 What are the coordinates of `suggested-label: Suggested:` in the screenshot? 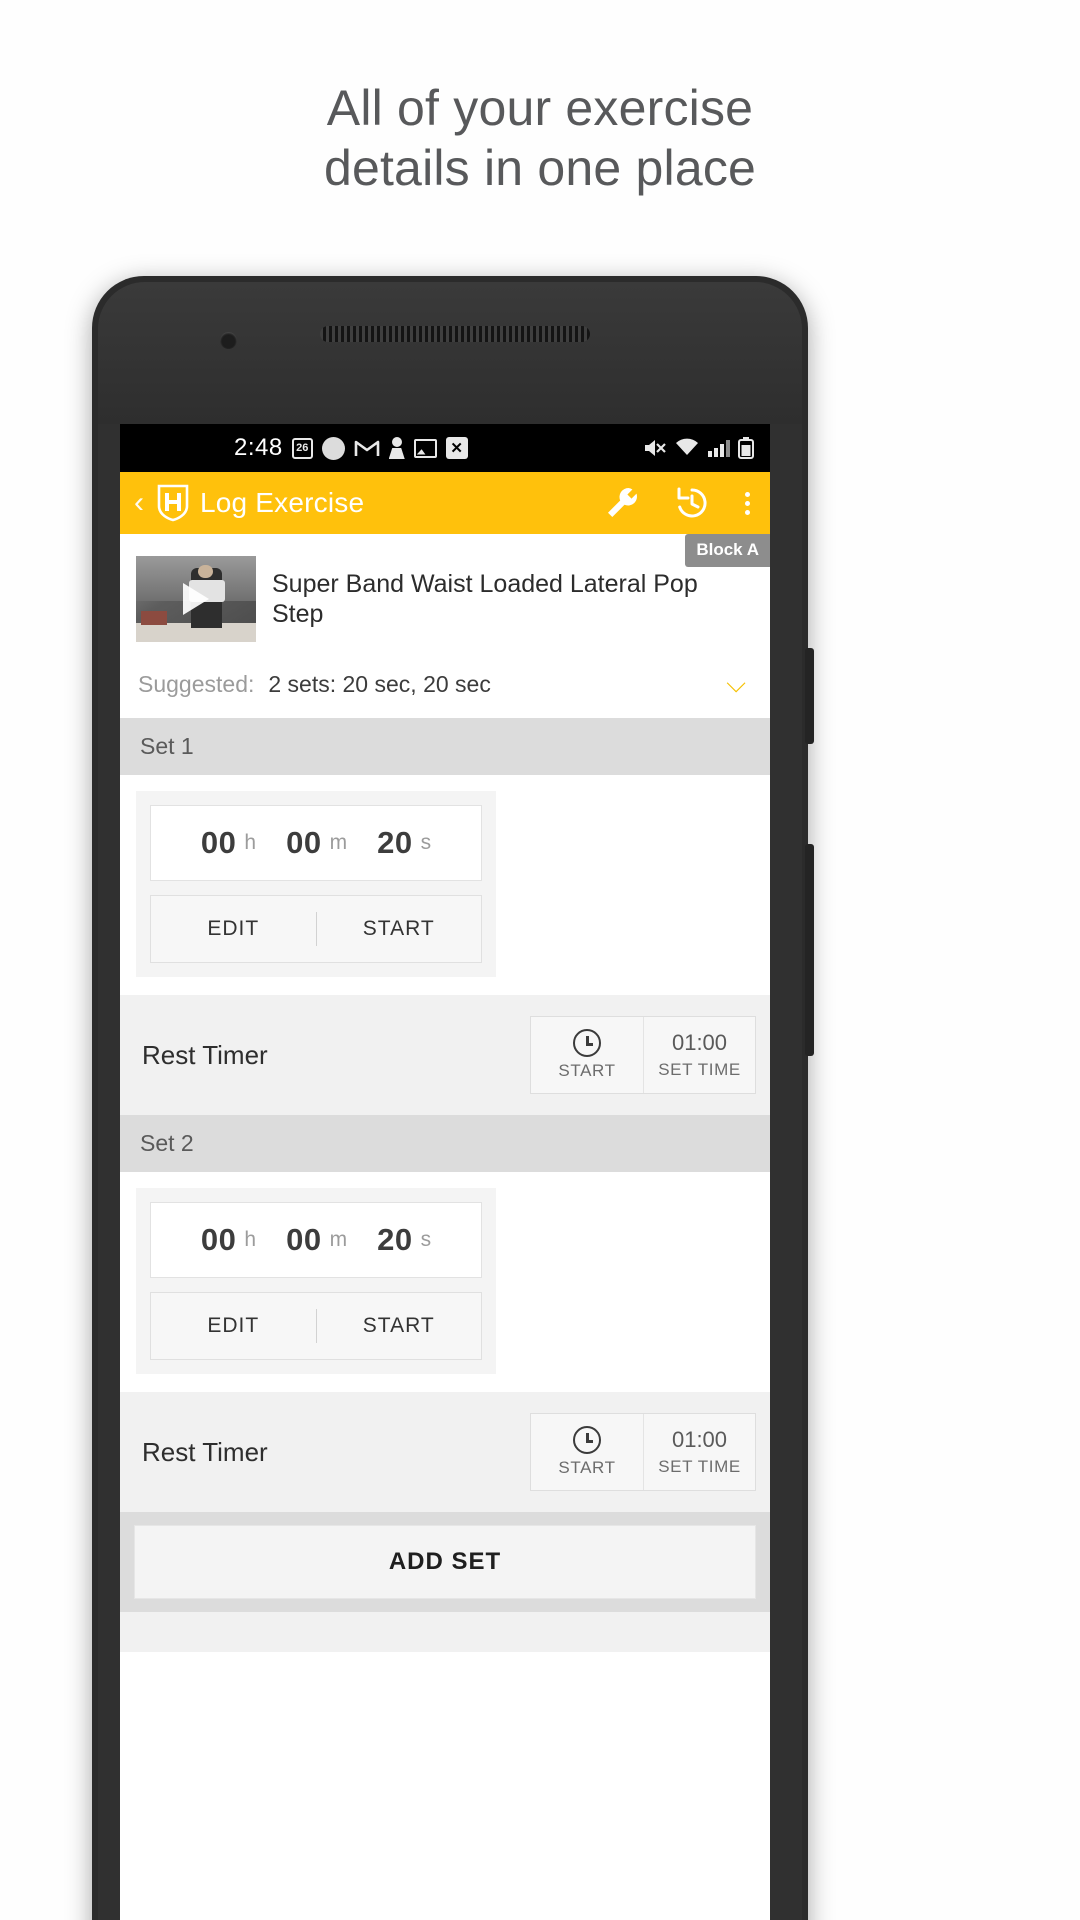 It's located at (196, 684).